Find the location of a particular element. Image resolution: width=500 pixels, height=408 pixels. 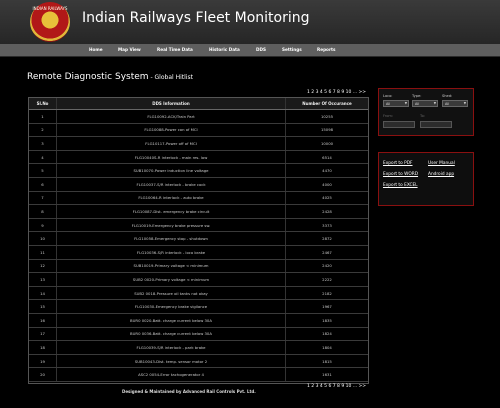

table-row: 2 FLG10088-Power con of MCI 15098 is located at coordinates (198, 130).